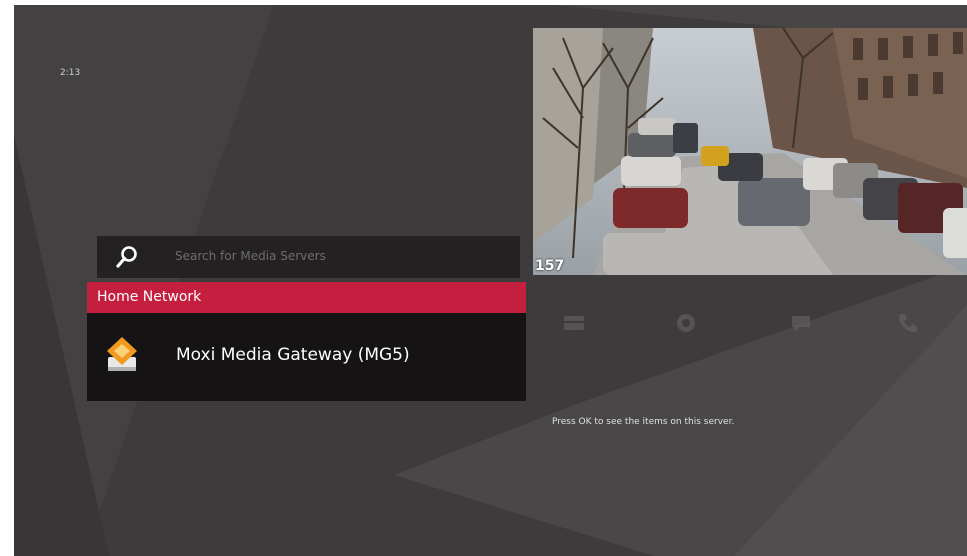  Describe the element at coordinates (250, 256) in the screenshot. I see `search-placeholder: Search for Media Servers` at that location.